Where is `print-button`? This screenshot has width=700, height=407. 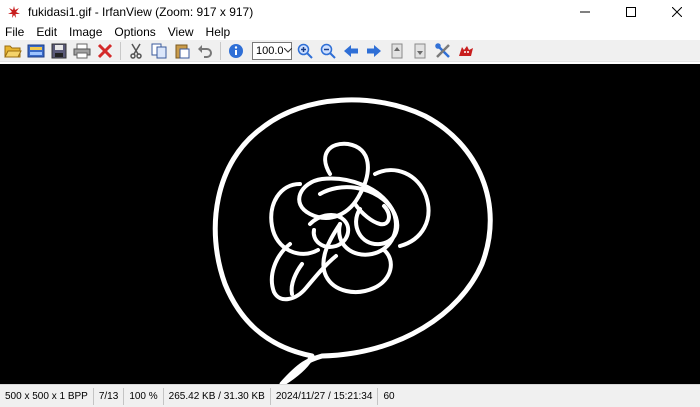 print-button is located at coordinates (81, 51).